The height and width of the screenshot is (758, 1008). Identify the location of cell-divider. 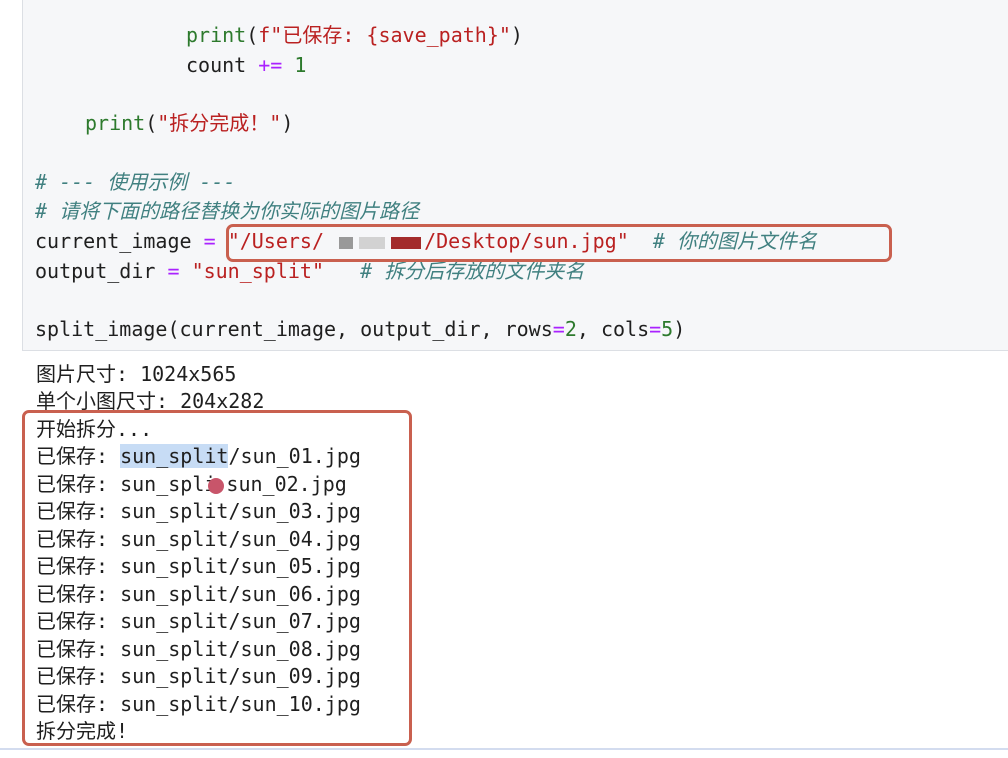
(504, 749).